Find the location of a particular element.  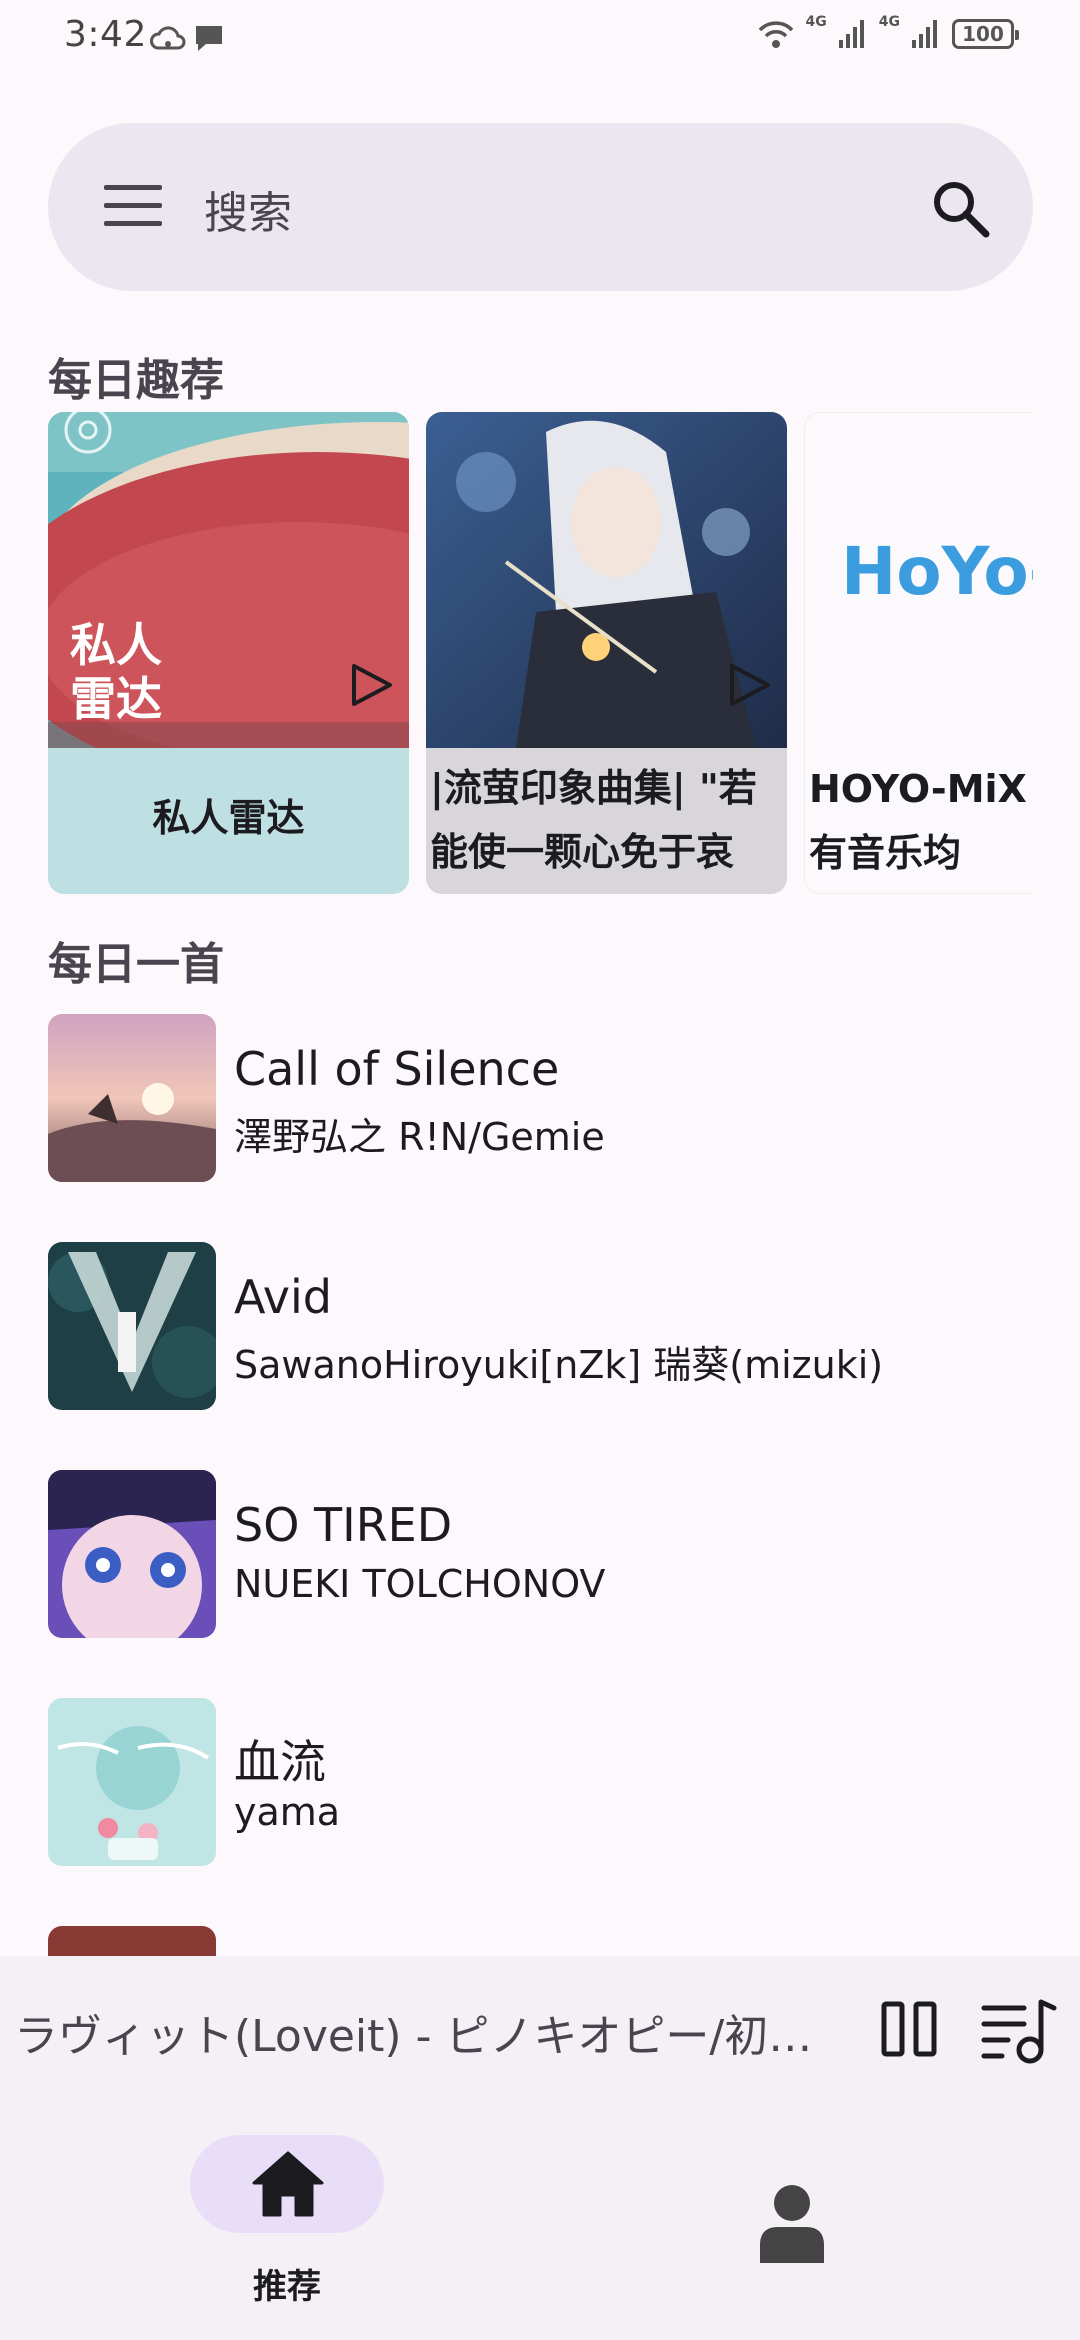

song-row is located at coordinates (540, 1941).